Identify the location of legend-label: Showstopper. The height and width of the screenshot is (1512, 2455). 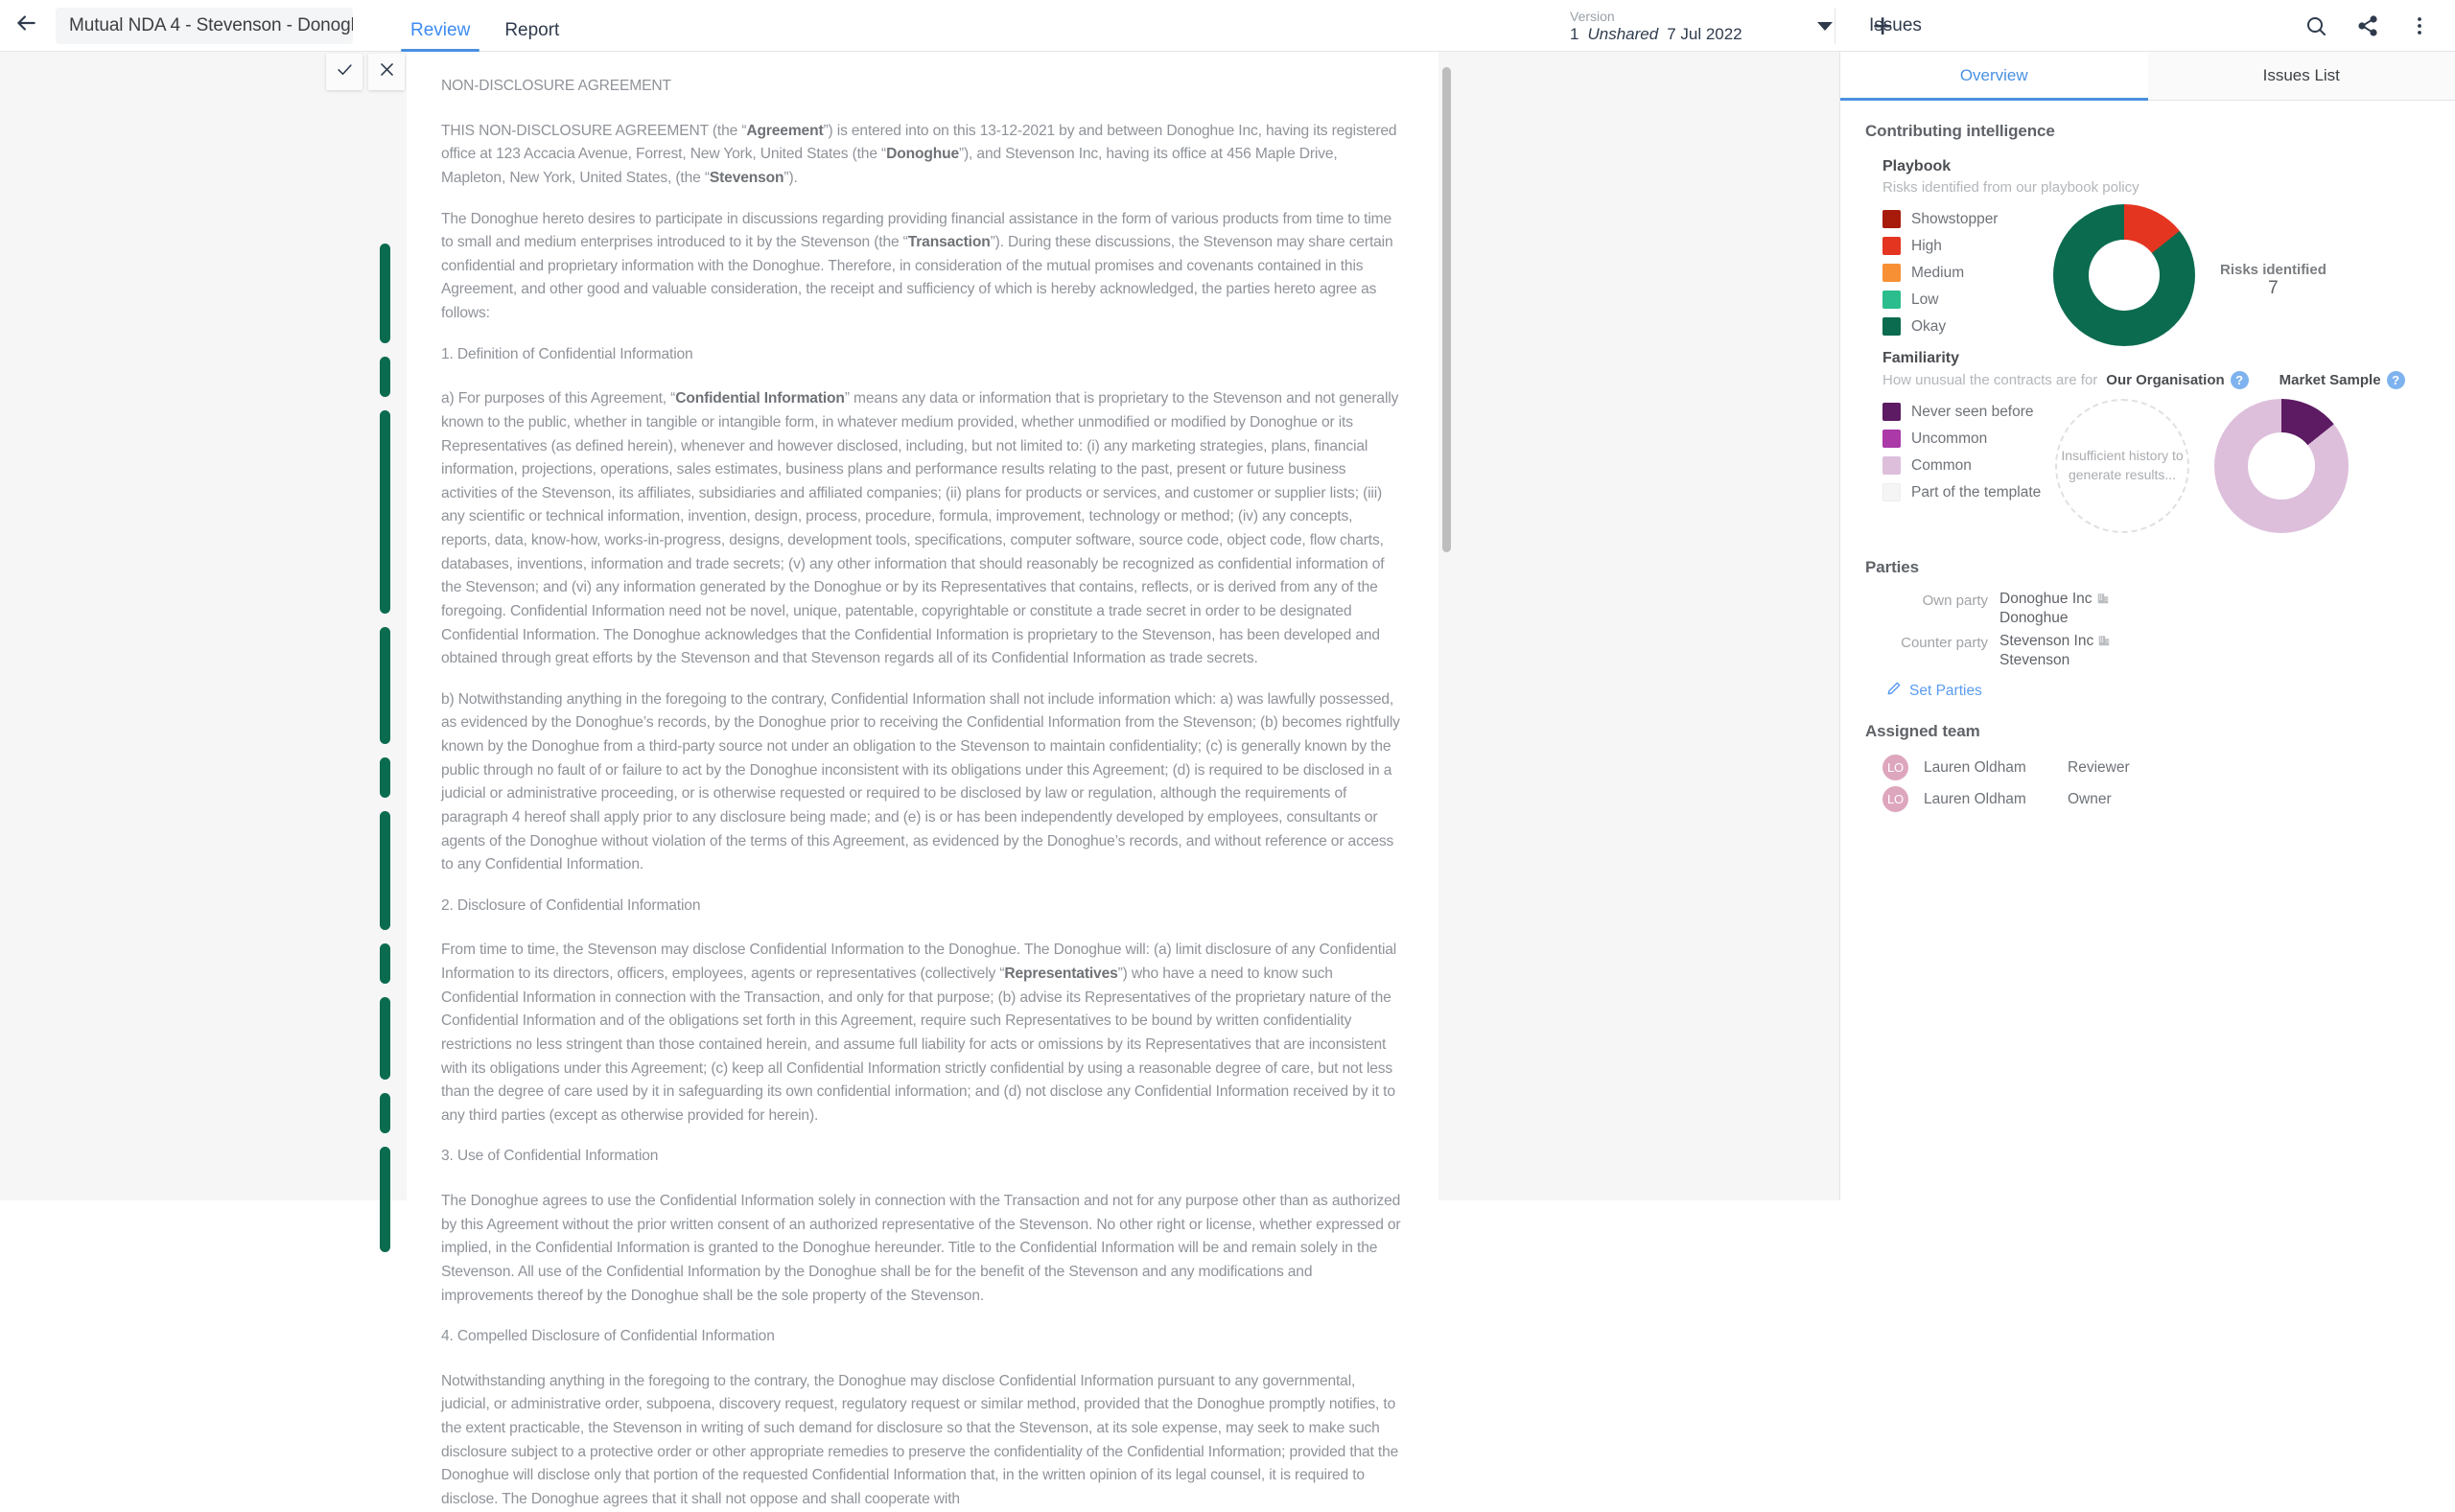
(1954, 219).